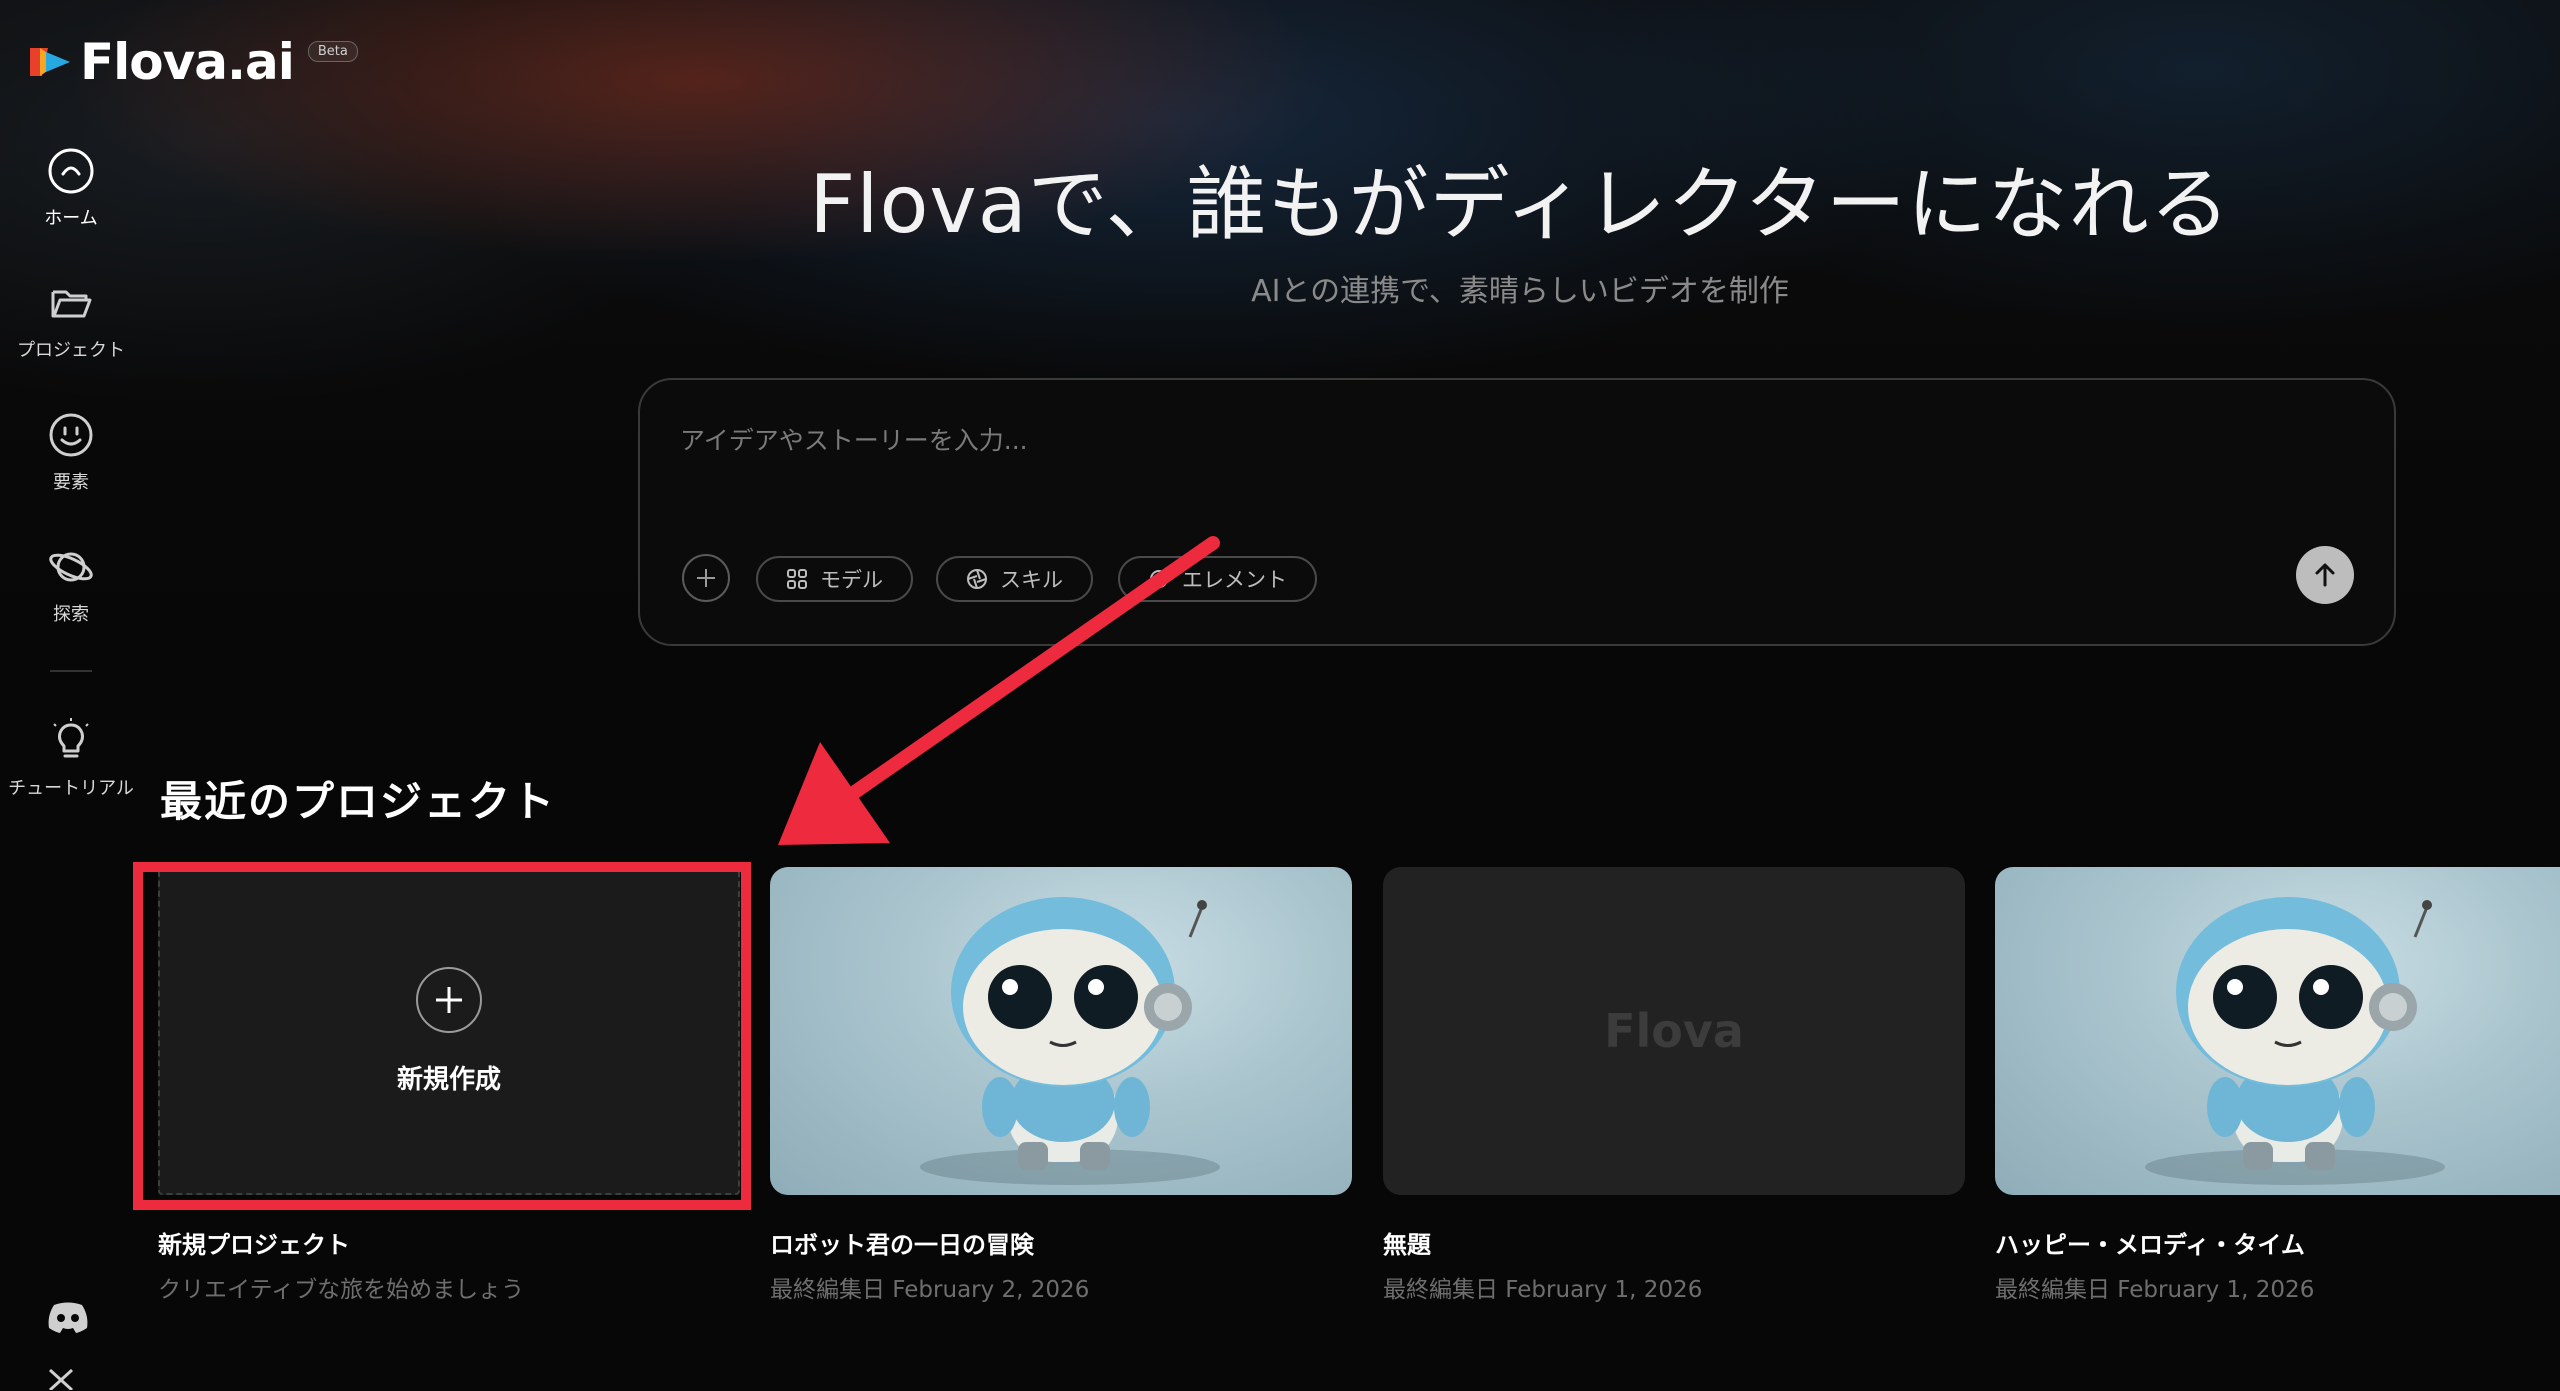  I want to click on chip-label: スキル, so click(1031, 580).